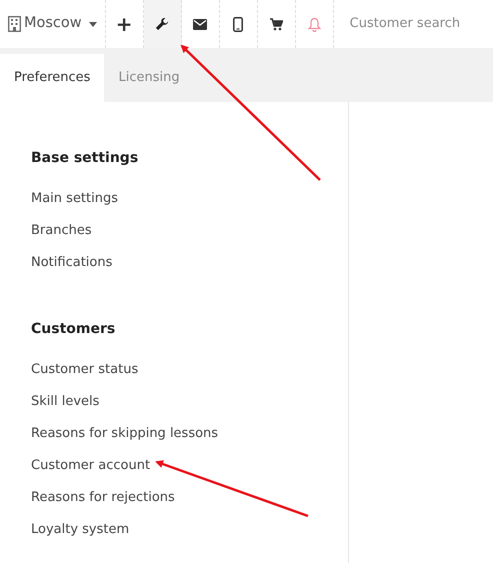 This screenshot has width=493, height=563. Describe the element at coordinates (85, 158) in the screenshot. I see `section-heading: Base settings` at that location.